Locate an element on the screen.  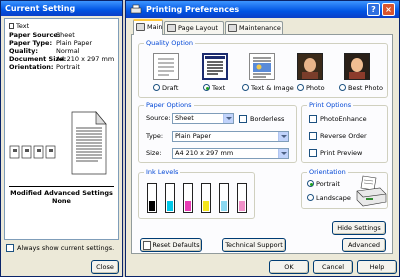
printer-icon is located at coordinates (136, 9).